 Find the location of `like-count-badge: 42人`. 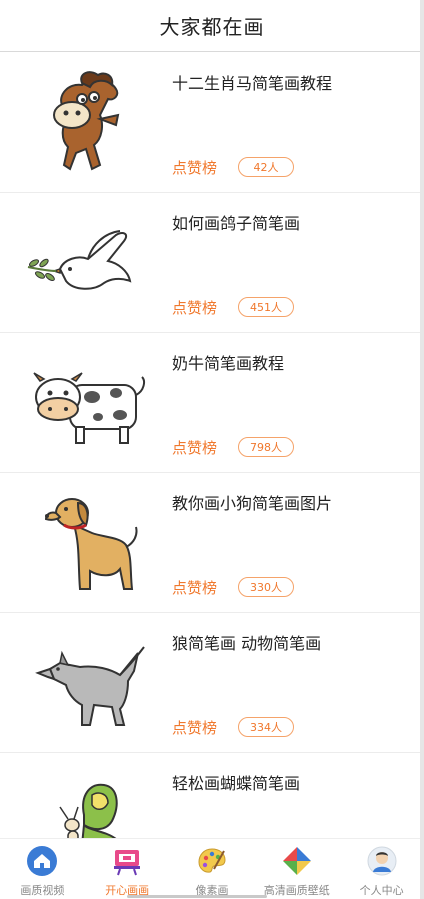

like-count-badge: 42人 is located at coordinates (266, 167).